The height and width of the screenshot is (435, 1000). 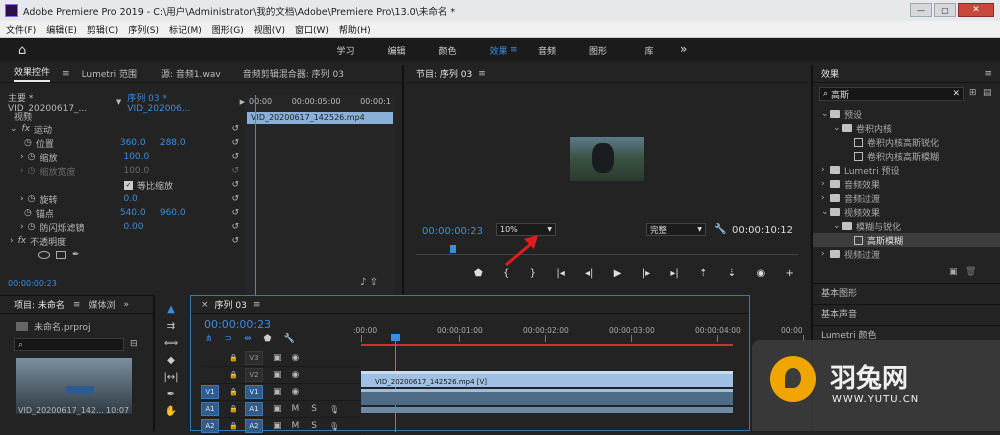 I want to click on essential-sound-tab: 基本声音, so click(x=906, y=314).